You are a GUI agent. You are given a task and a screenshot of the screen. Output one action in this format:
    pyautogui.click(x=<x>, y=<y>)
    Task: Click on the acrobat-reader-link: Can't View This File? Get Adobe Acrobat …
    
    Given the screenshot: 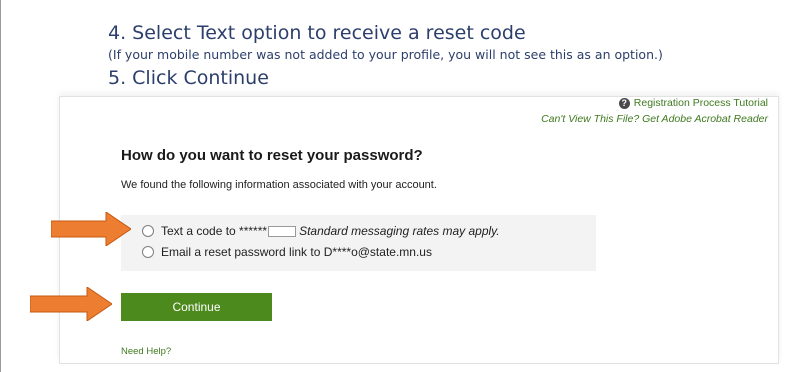 What is the action you would take?
    pyautogui.click(x=654, y=119)
    